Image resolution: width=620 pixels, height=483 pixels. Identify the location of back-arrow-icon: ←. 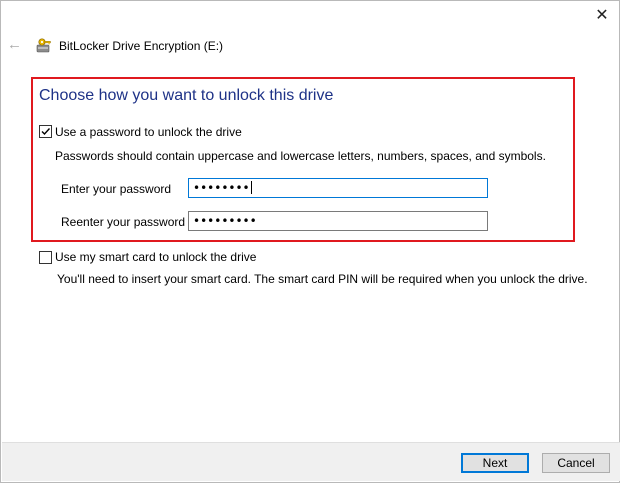
(16, 45).